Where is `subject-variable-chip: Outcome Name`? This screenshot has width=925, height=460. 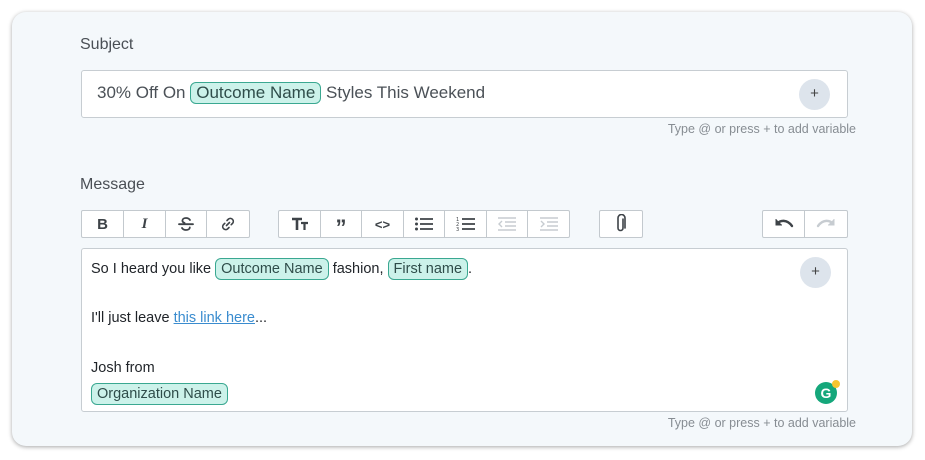
subject-variable-chip: Outcome Name is located at coordinates (256, 93).